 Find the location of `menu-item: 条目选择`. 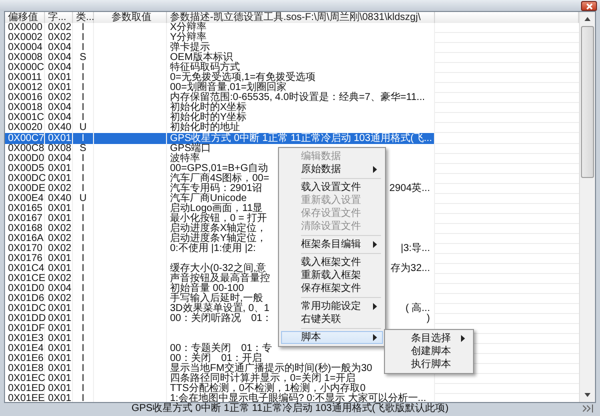

menu-item: 条目选择 is located at coordinates (429, 338).